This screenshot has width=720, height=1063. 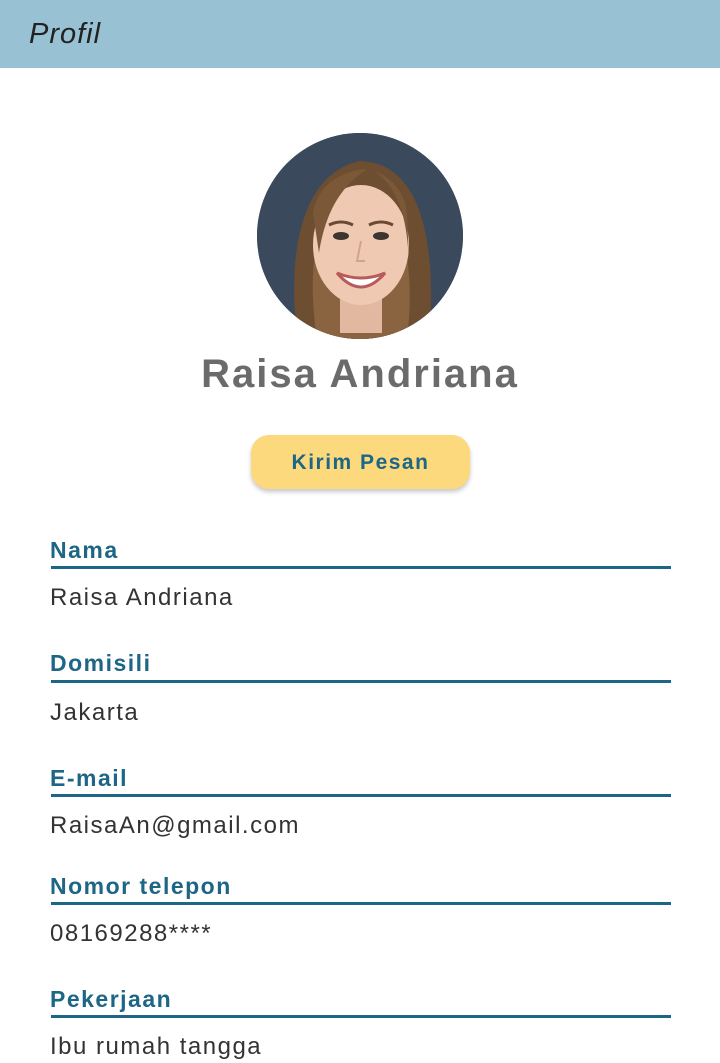 What do you see at coordinates (65, 34) in the screenshot?
I see `page-title: Profil` at bounding box center [65, 34].